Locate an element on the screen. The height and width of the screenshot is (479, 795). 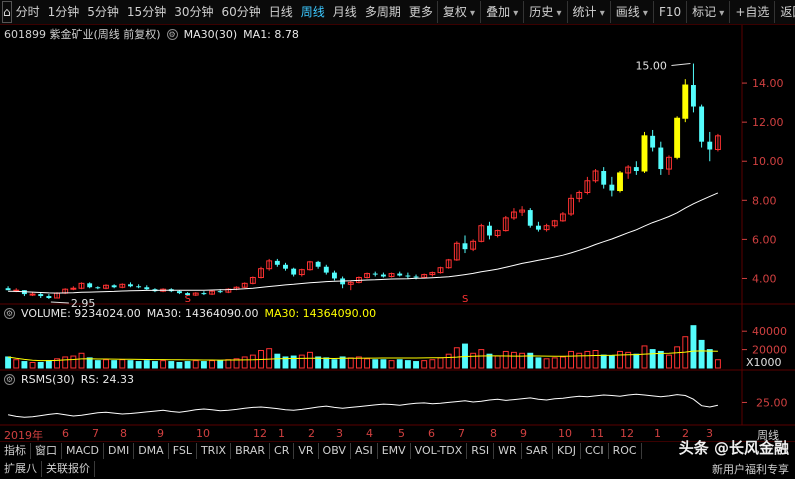
bottom-tab: 扩展八 is located at coordinates (21, 469).